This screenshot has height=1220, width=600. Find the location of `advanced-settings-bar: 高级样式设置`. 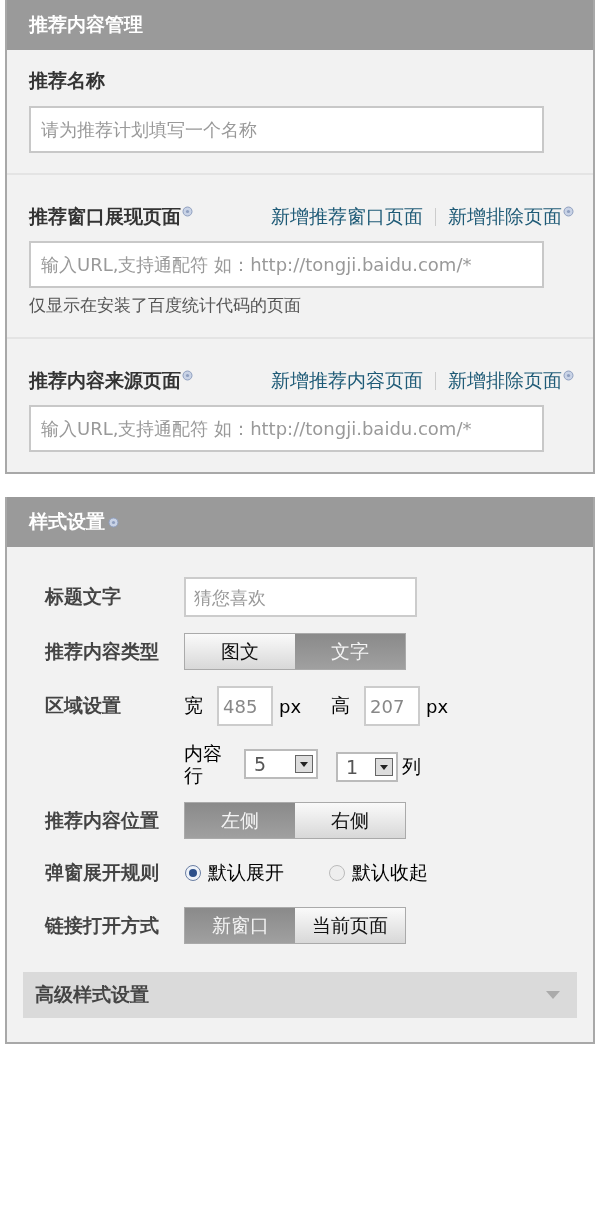

advanced-settings-bar: 高级样式设置 is located at coordinates (300, 995).